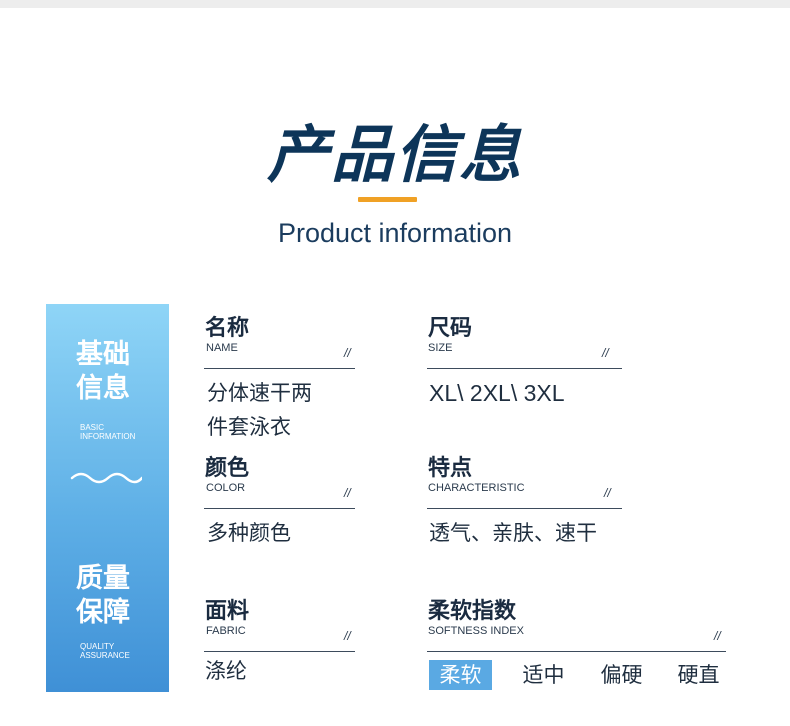  Describe the element at coordinates (222, 348) in the screenshot. I see `name-label-en: NAME` at that location.